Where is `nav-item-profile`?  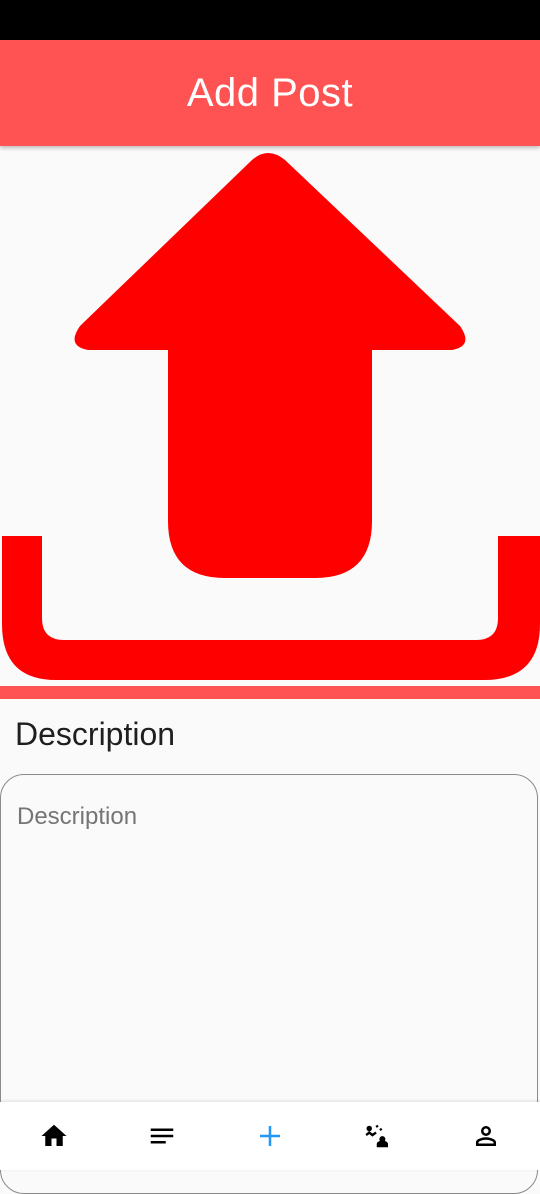 nav-item-profile is located at coordinates (486, 1136).